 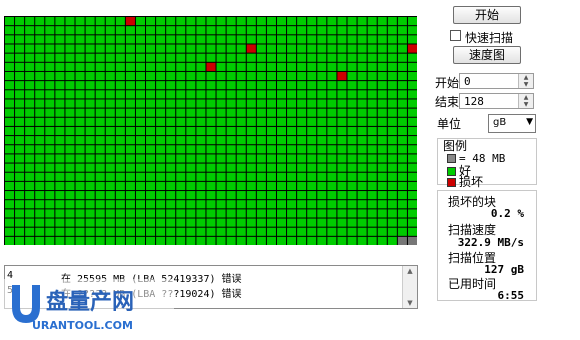 I want to click on speed-map-button: 速度图, so click(x=487, y=55).